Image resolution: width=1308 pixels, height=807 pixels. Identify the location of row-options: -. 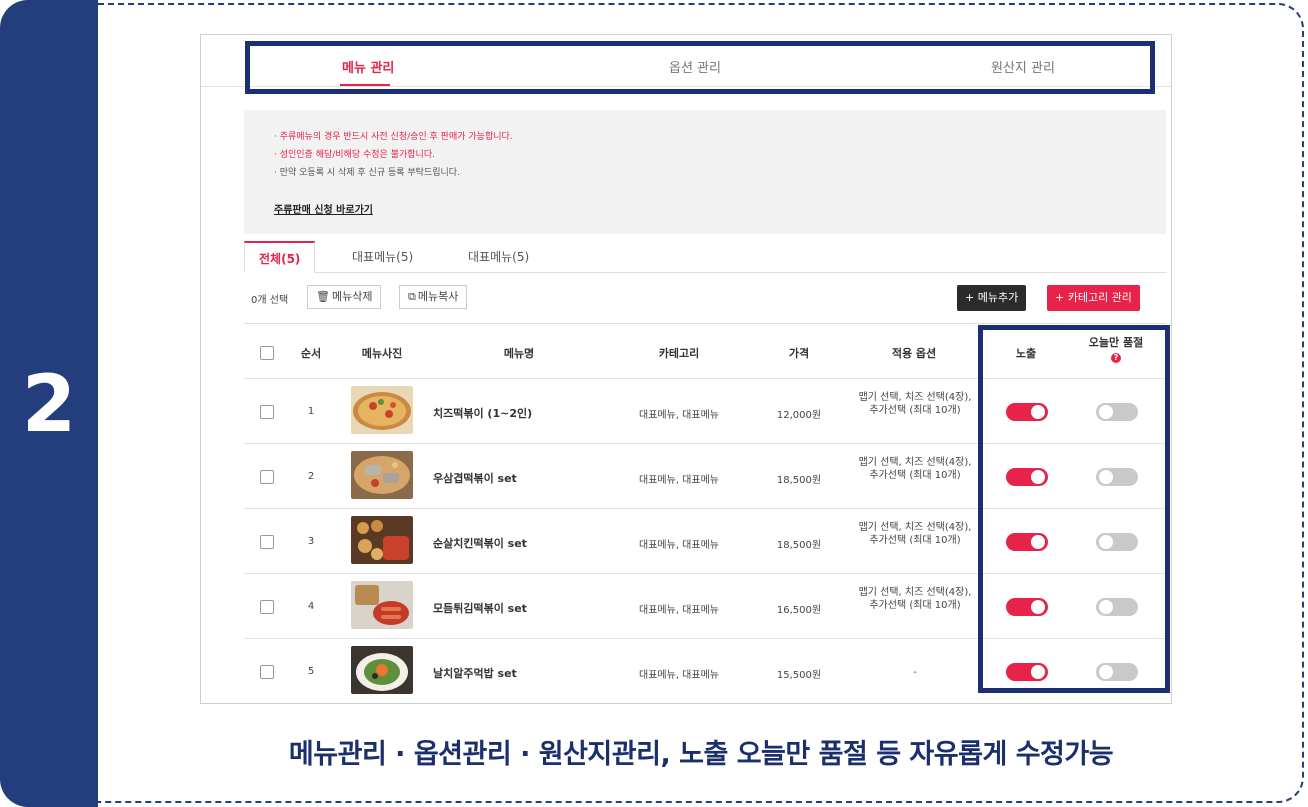
(915, 672).